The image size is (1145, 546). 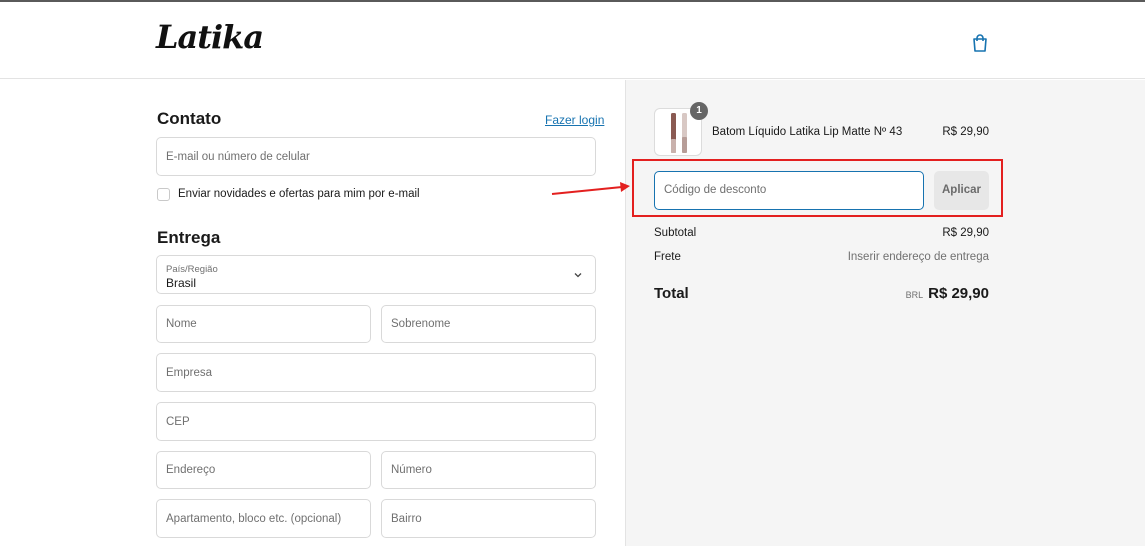 What do you see at coordinates (961, 190) in the screenshot?
I see `apply-discount-button: Aplicar` at bounding box center [961, 190].